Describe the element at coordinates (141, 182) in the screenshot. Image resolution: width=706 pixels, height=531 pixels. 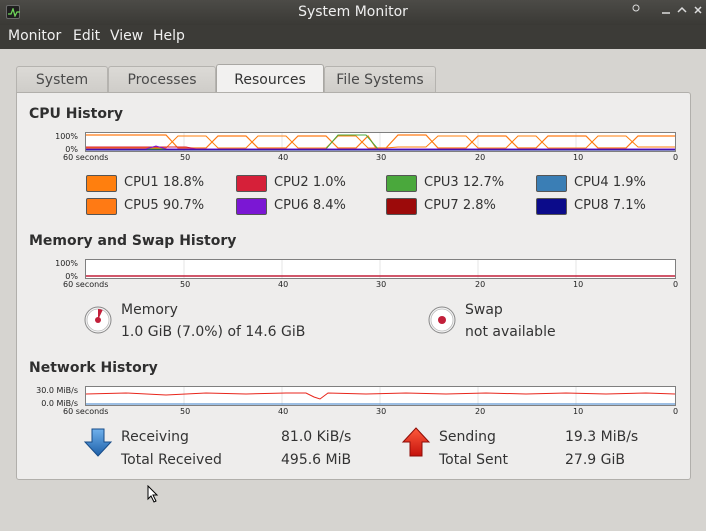
I see `cpu1-label: CPU1` at that location.